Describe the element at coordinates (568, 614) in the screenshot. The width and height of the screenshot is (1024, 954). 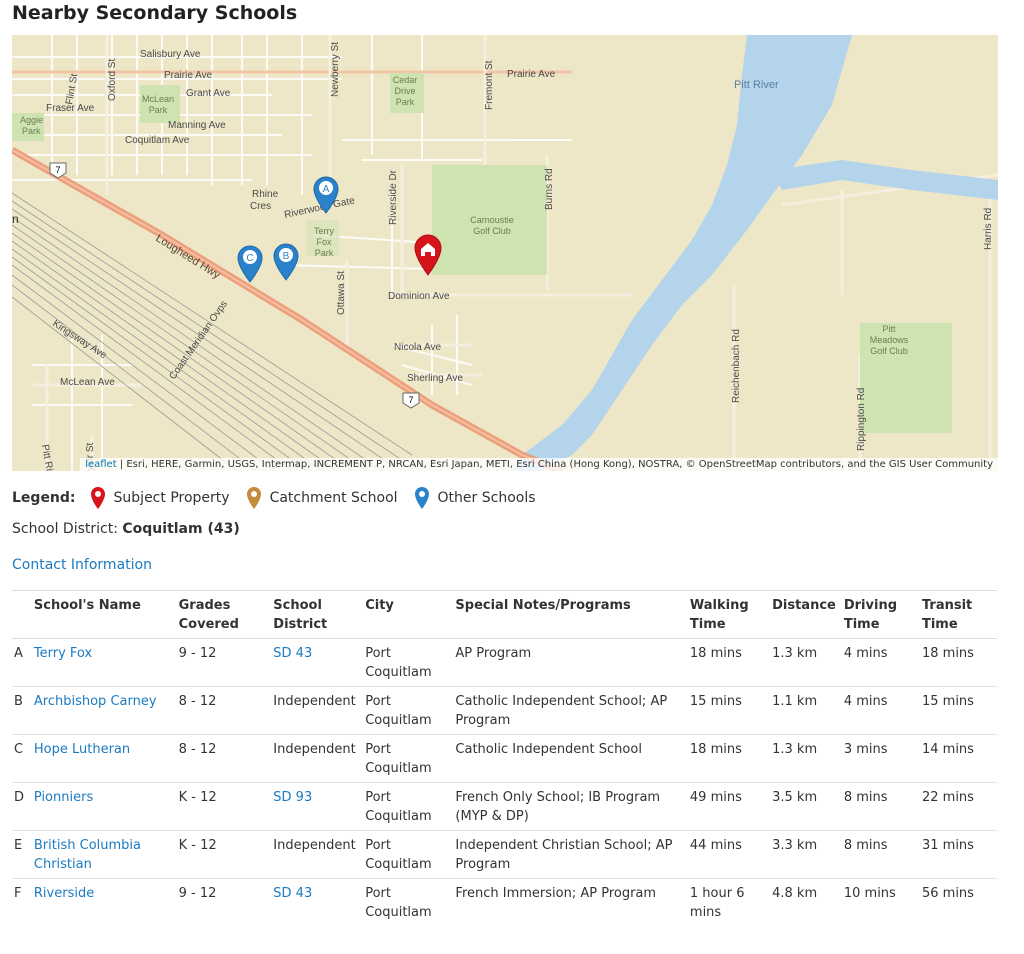
I see `header-notes: Special Notes/Programs` at that location.